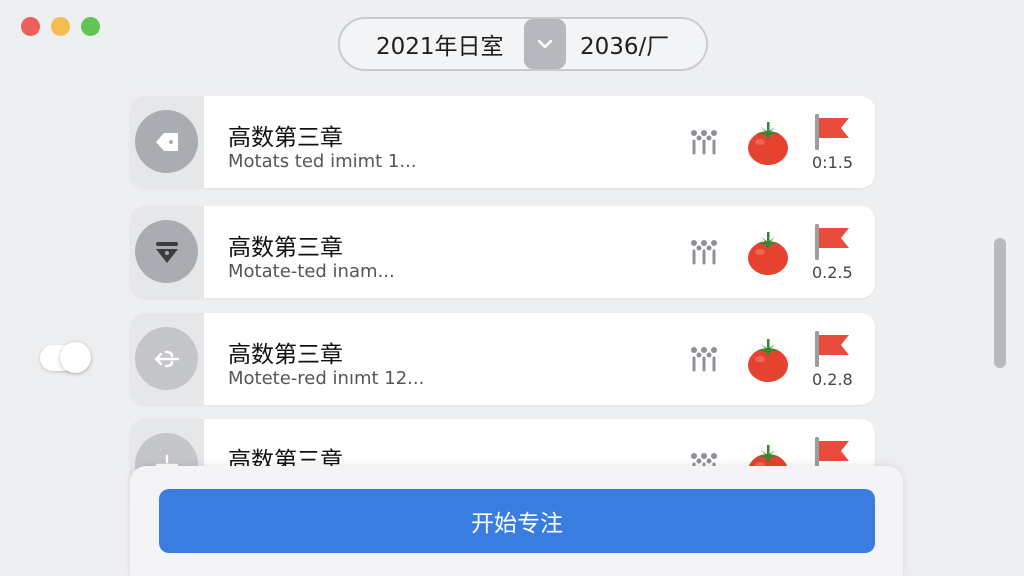  I want to click on zoom-window-button, so click(90, 26).